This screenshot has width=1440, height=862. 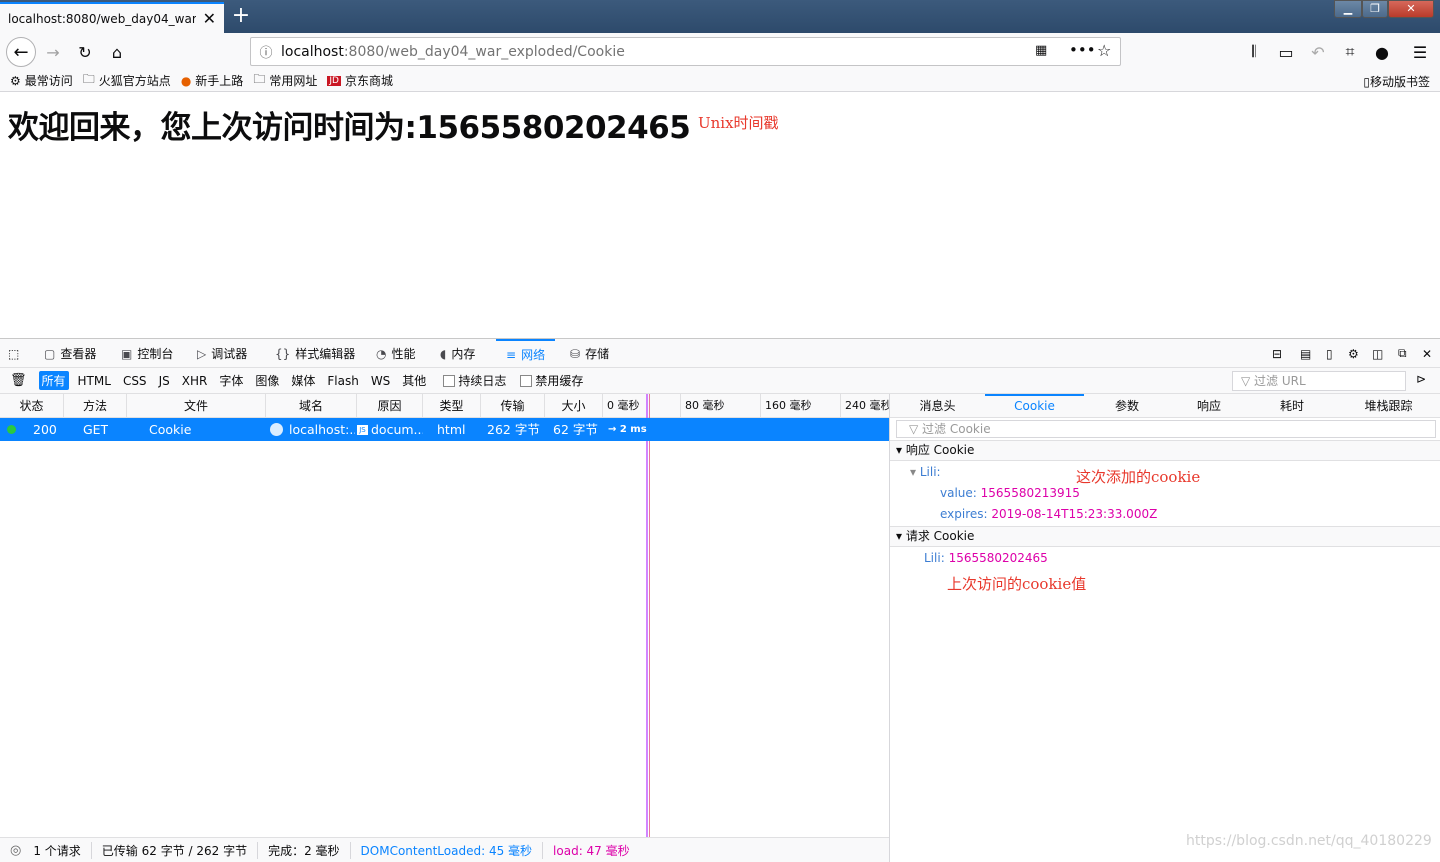 I want to click on column-domain: 域名, so click(x=311, y=406).